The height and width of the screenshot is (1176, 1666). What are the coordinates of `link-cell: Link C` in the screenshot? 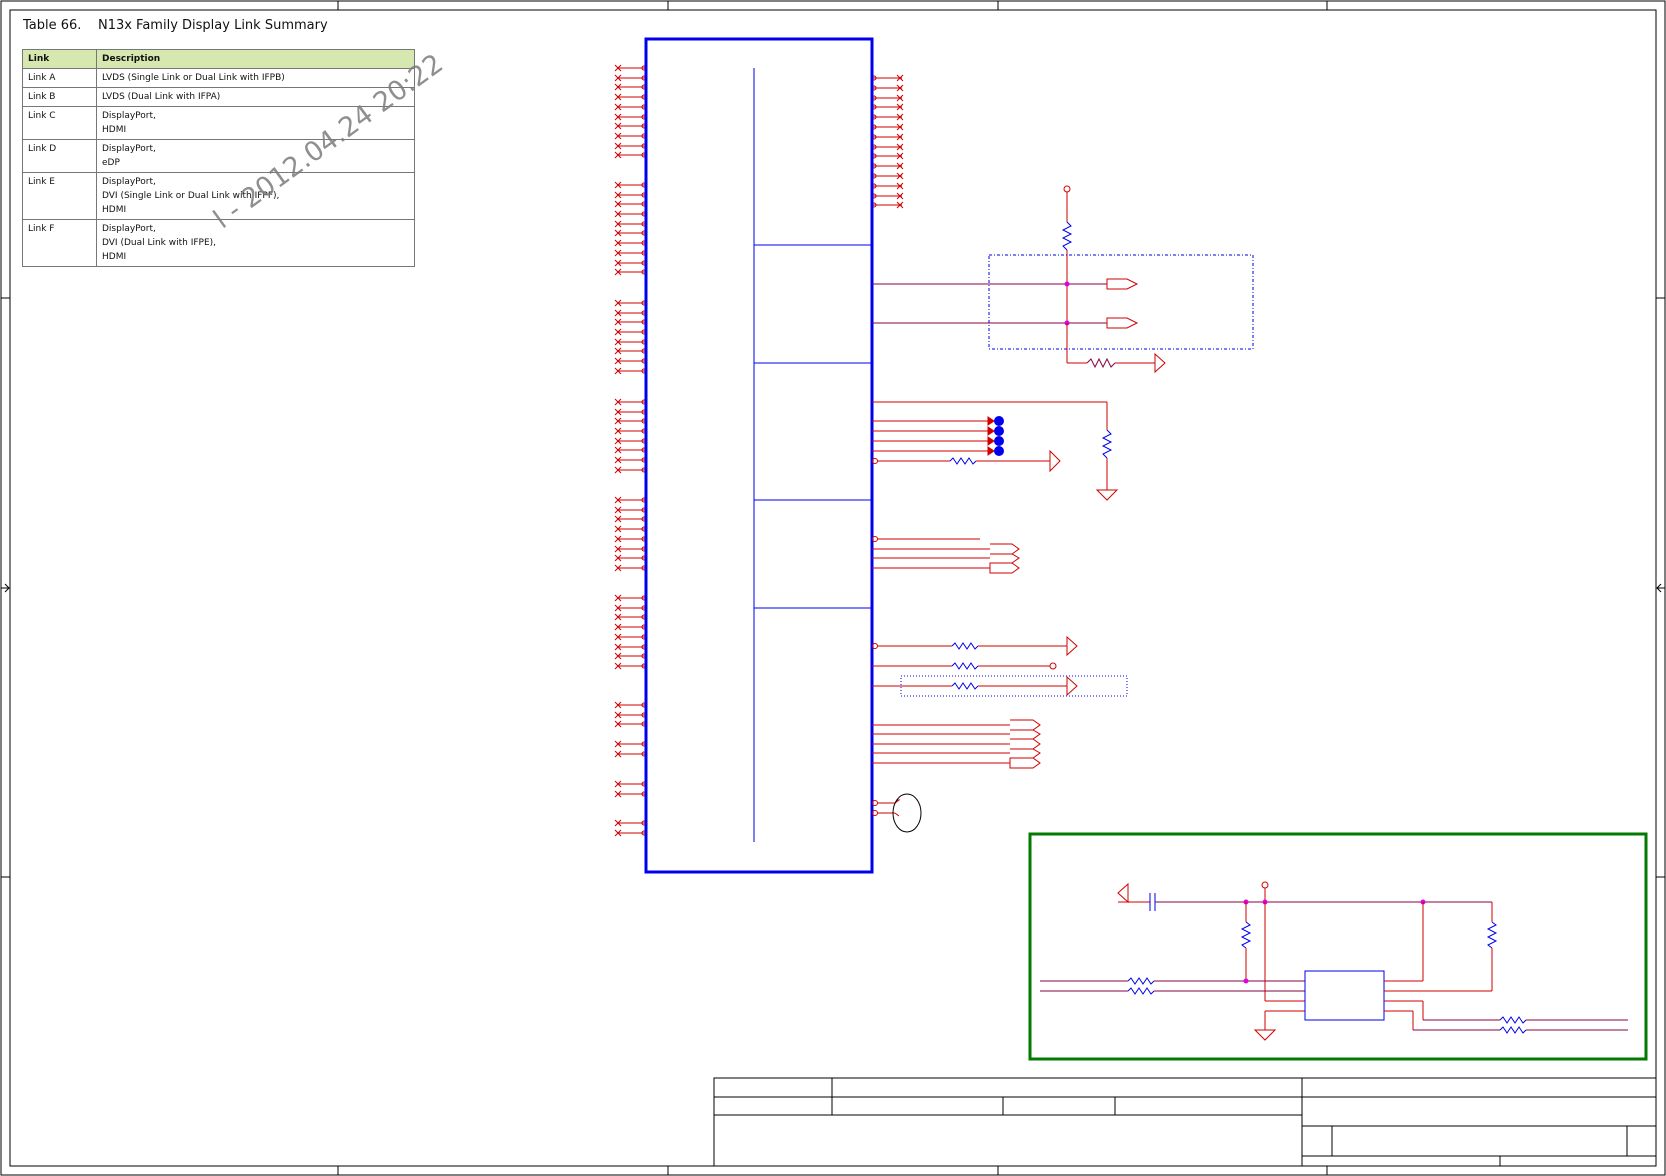 It's located at (59, 123).